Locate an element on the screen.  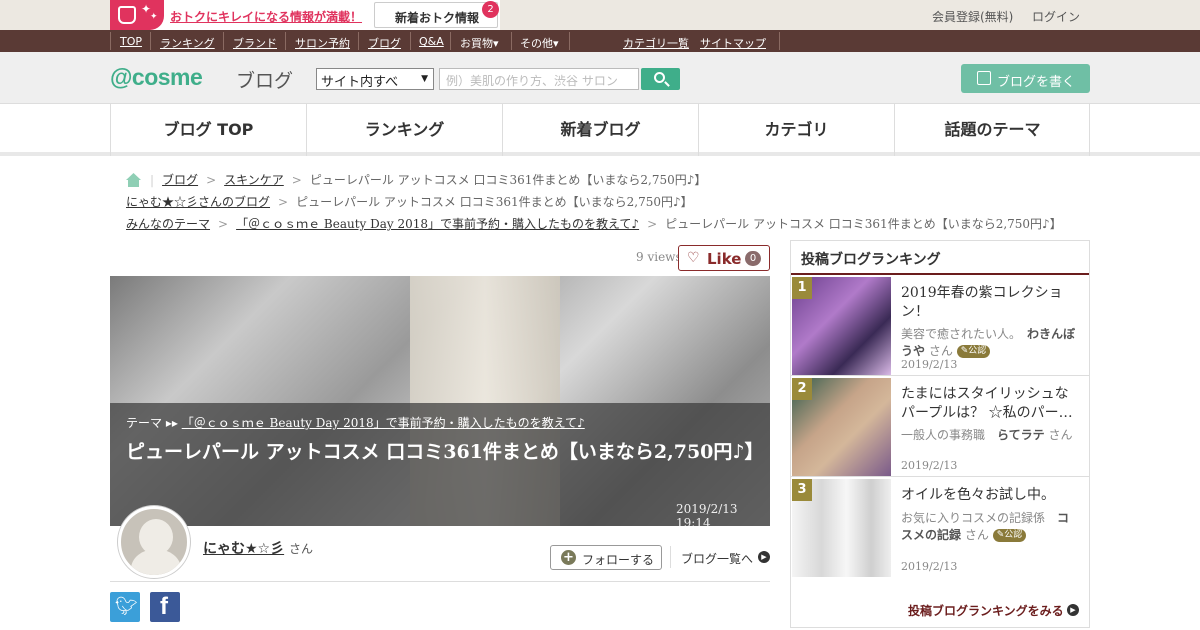
nav-top: TOP is located at coordinates (131, 41).